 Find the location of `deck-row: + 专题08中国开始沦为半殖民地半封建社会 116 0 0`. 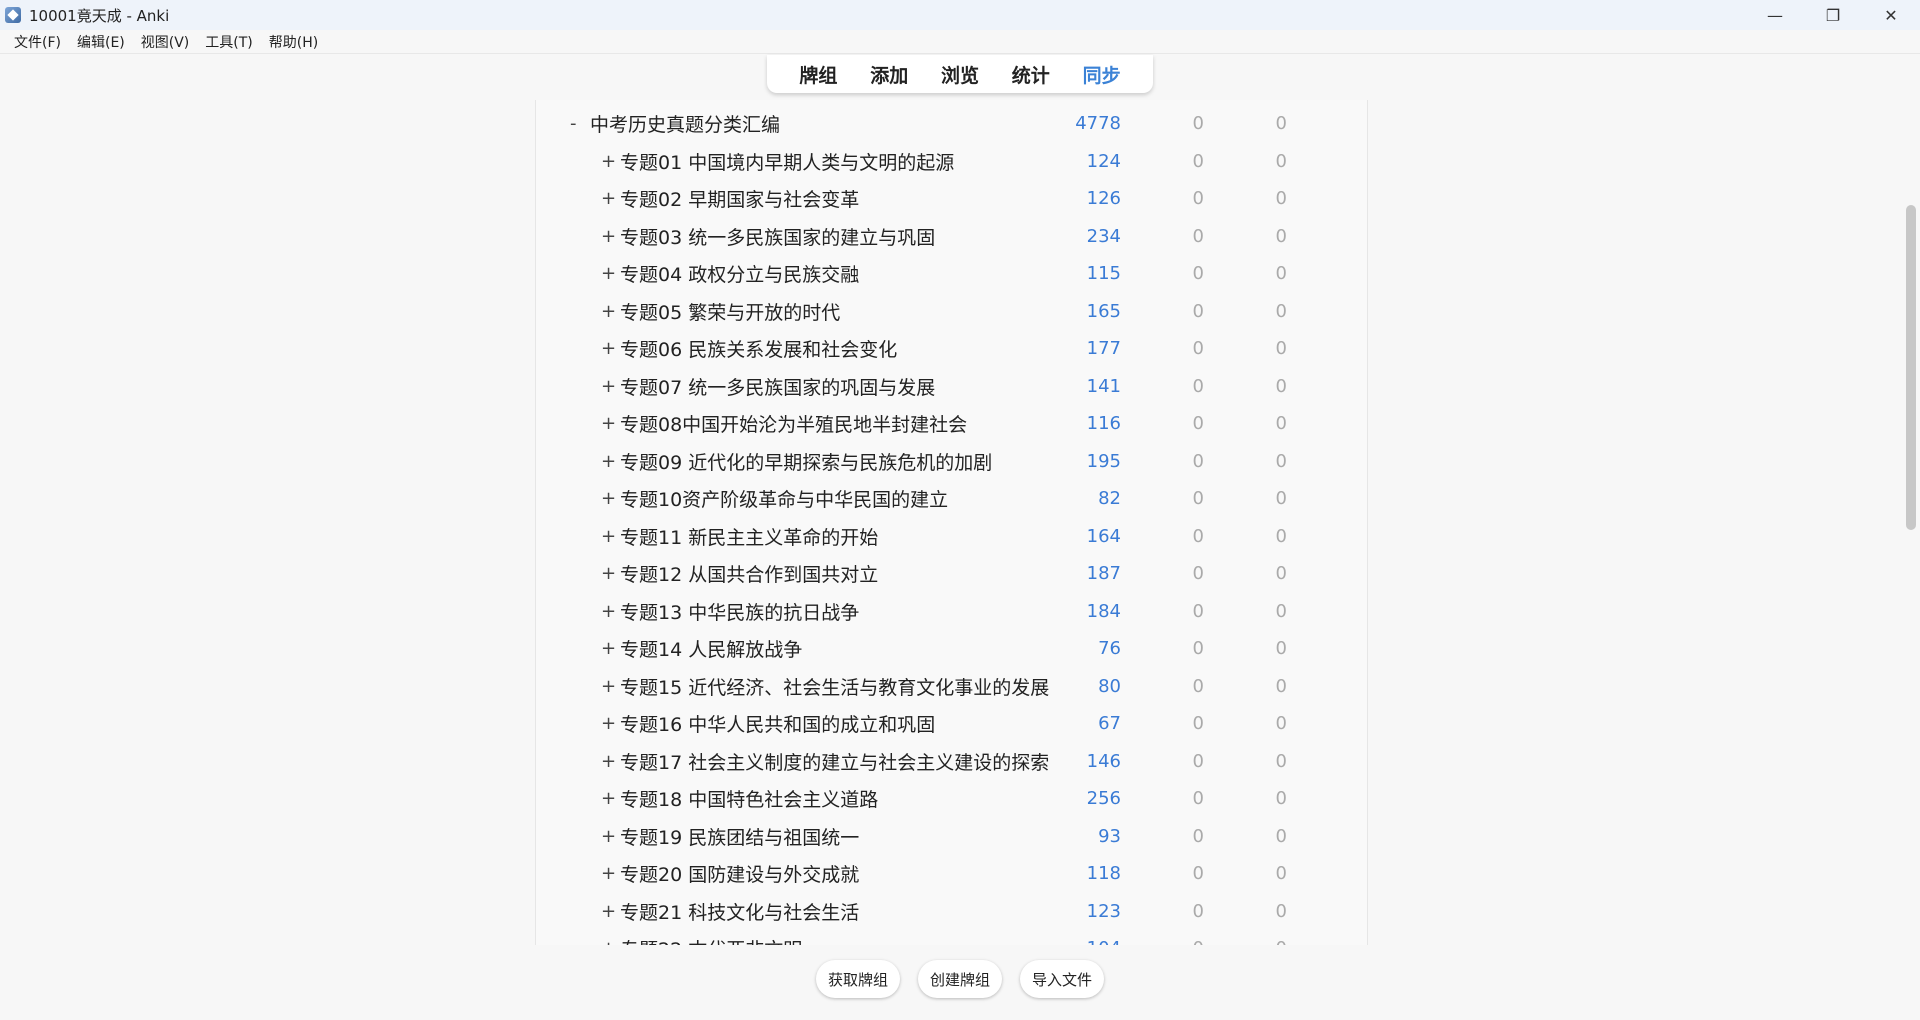

deck-row: + 专题08中国开始沦为半殖民地半封建社会 116 0 0 is located at coordinates (951, 424).